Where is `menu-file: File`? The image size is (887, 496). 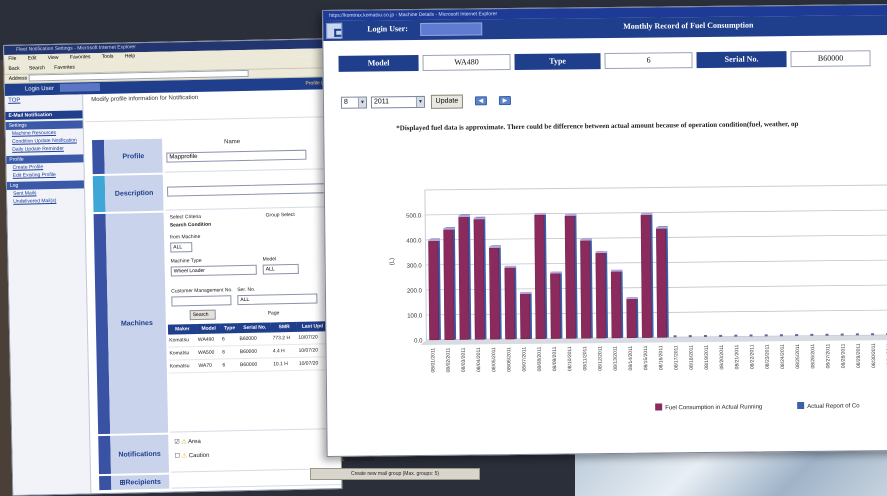
menu-file: File is located at coordinates (12, 59).